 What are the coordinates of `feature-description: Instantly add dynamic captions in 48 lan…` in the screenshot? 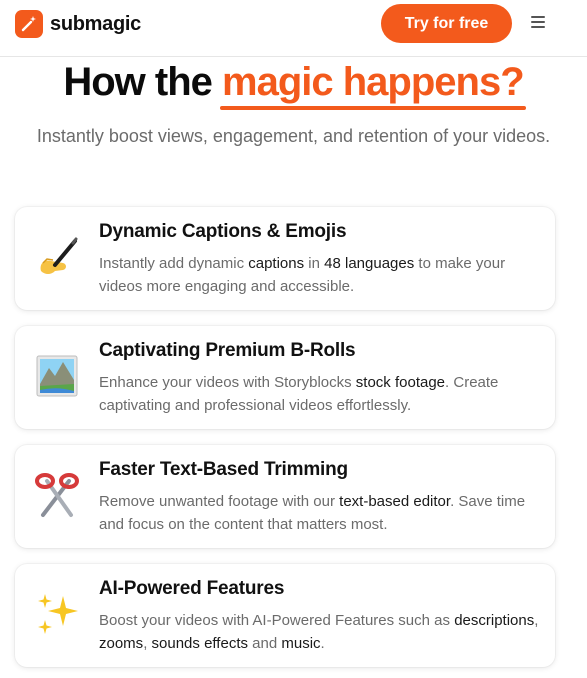 It's located at (302, 275).